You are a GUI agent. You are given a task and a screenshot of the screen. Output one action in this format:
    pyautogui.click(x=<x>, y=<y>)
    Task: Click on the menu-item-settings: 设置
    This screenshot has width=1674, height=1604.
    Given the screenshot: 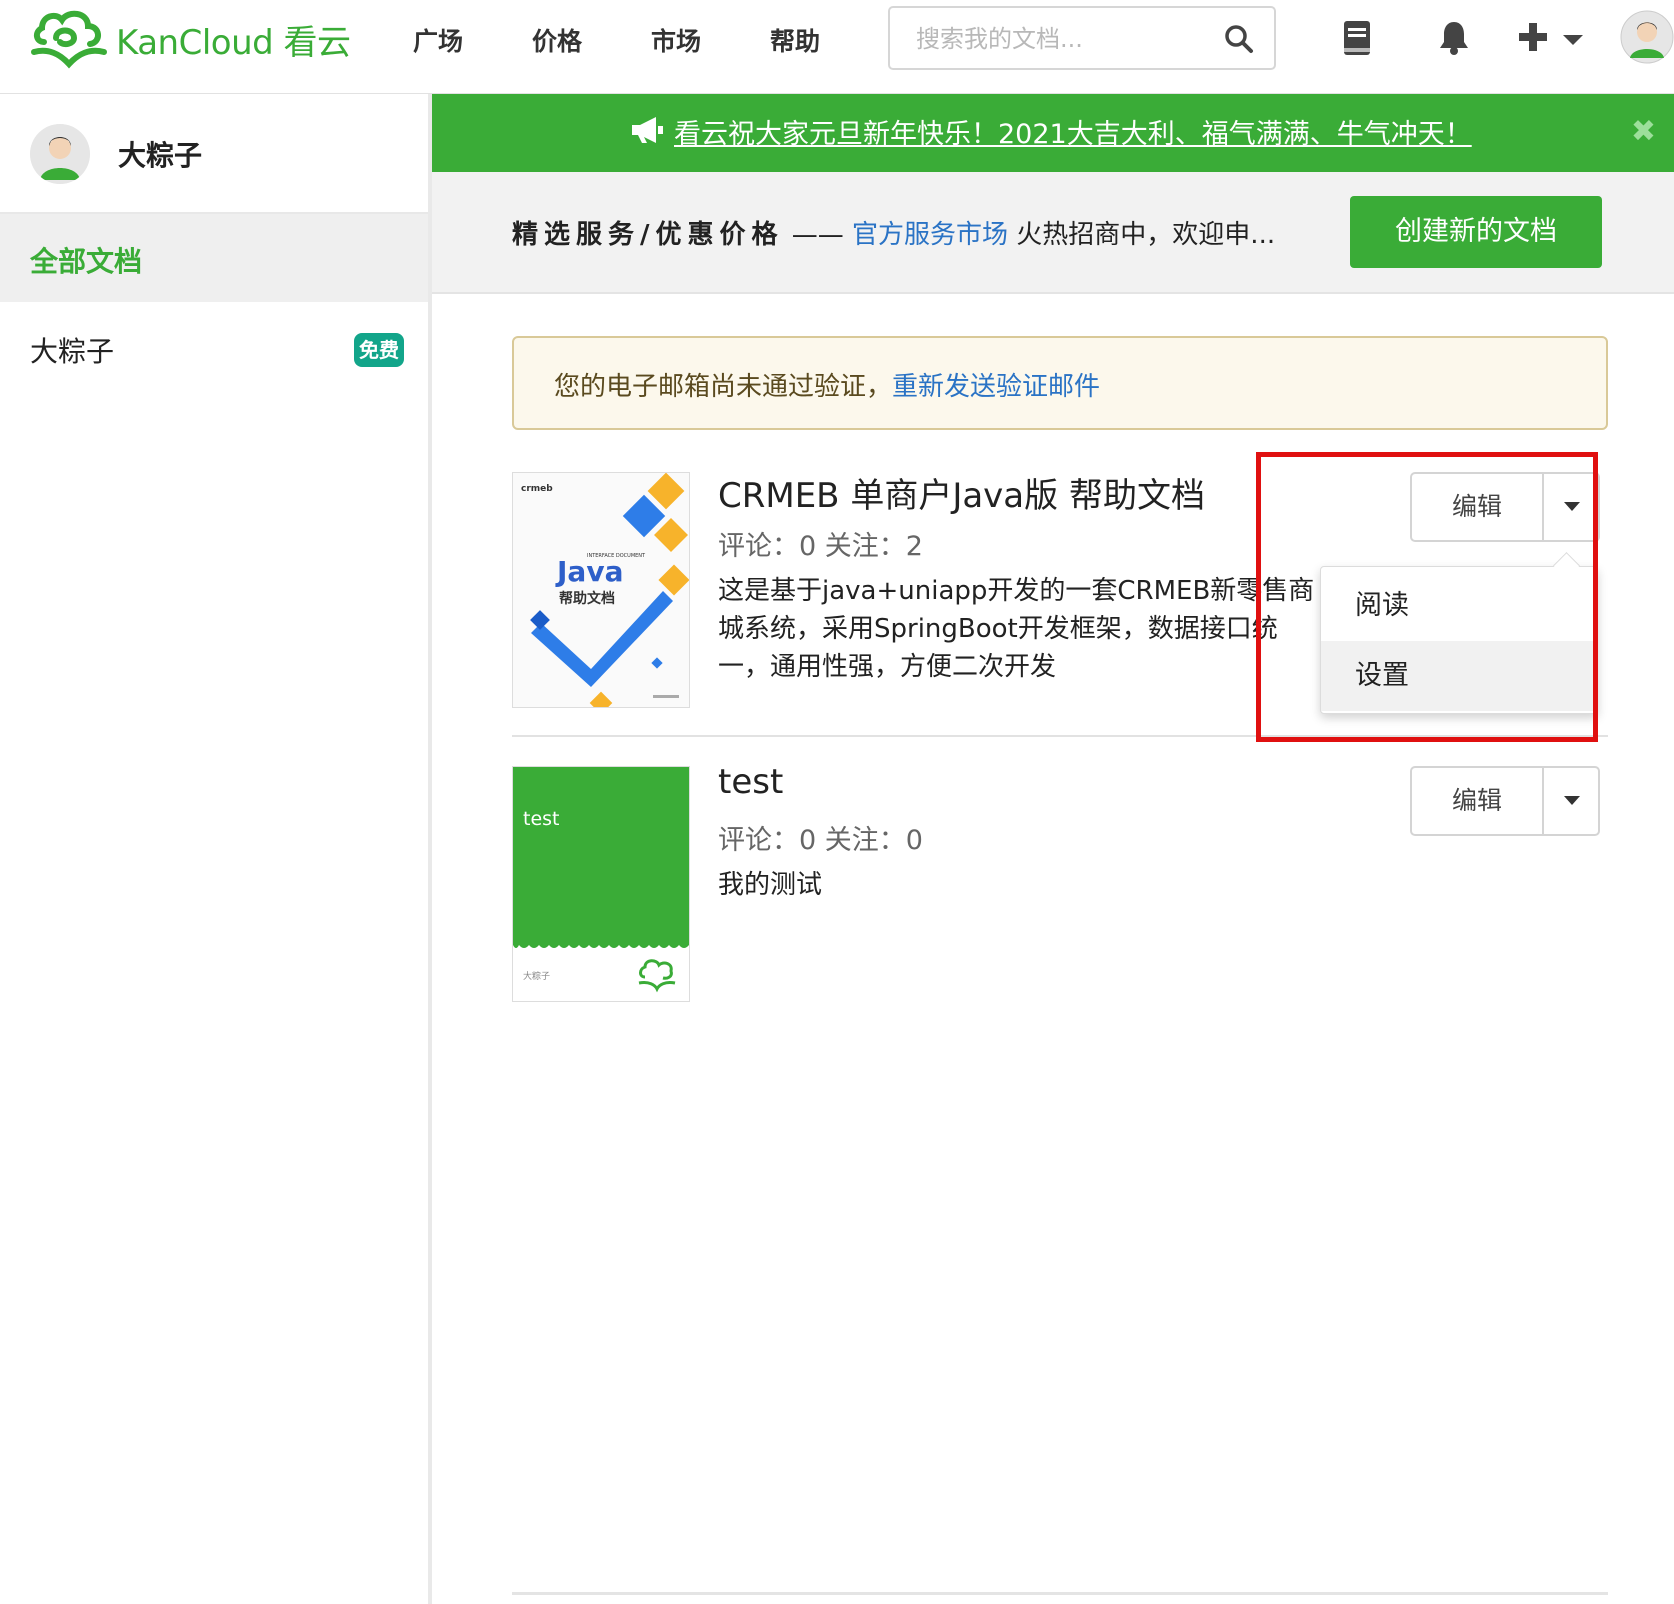 What is the action you would take?
    pyautogui.click(x=1459, y=676)
    